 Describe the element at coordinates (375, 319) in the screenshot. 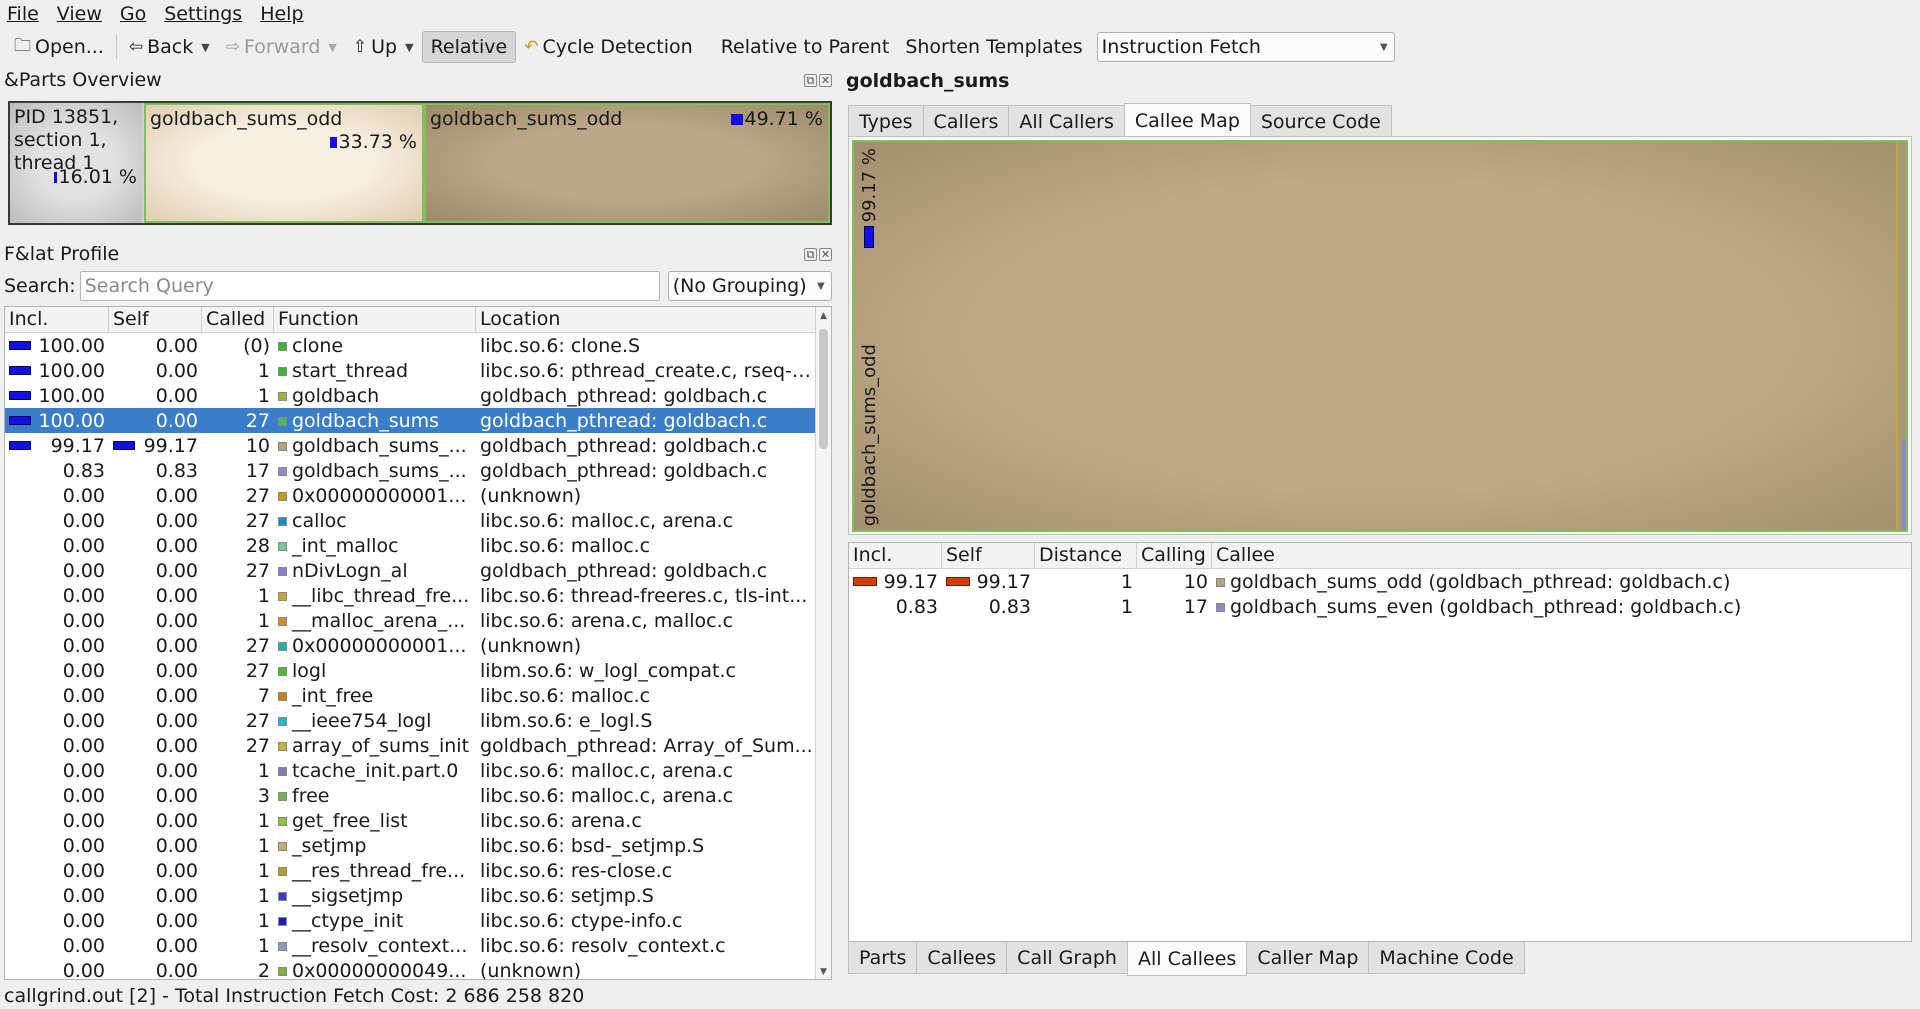

I see `column-function: Function` at that location.